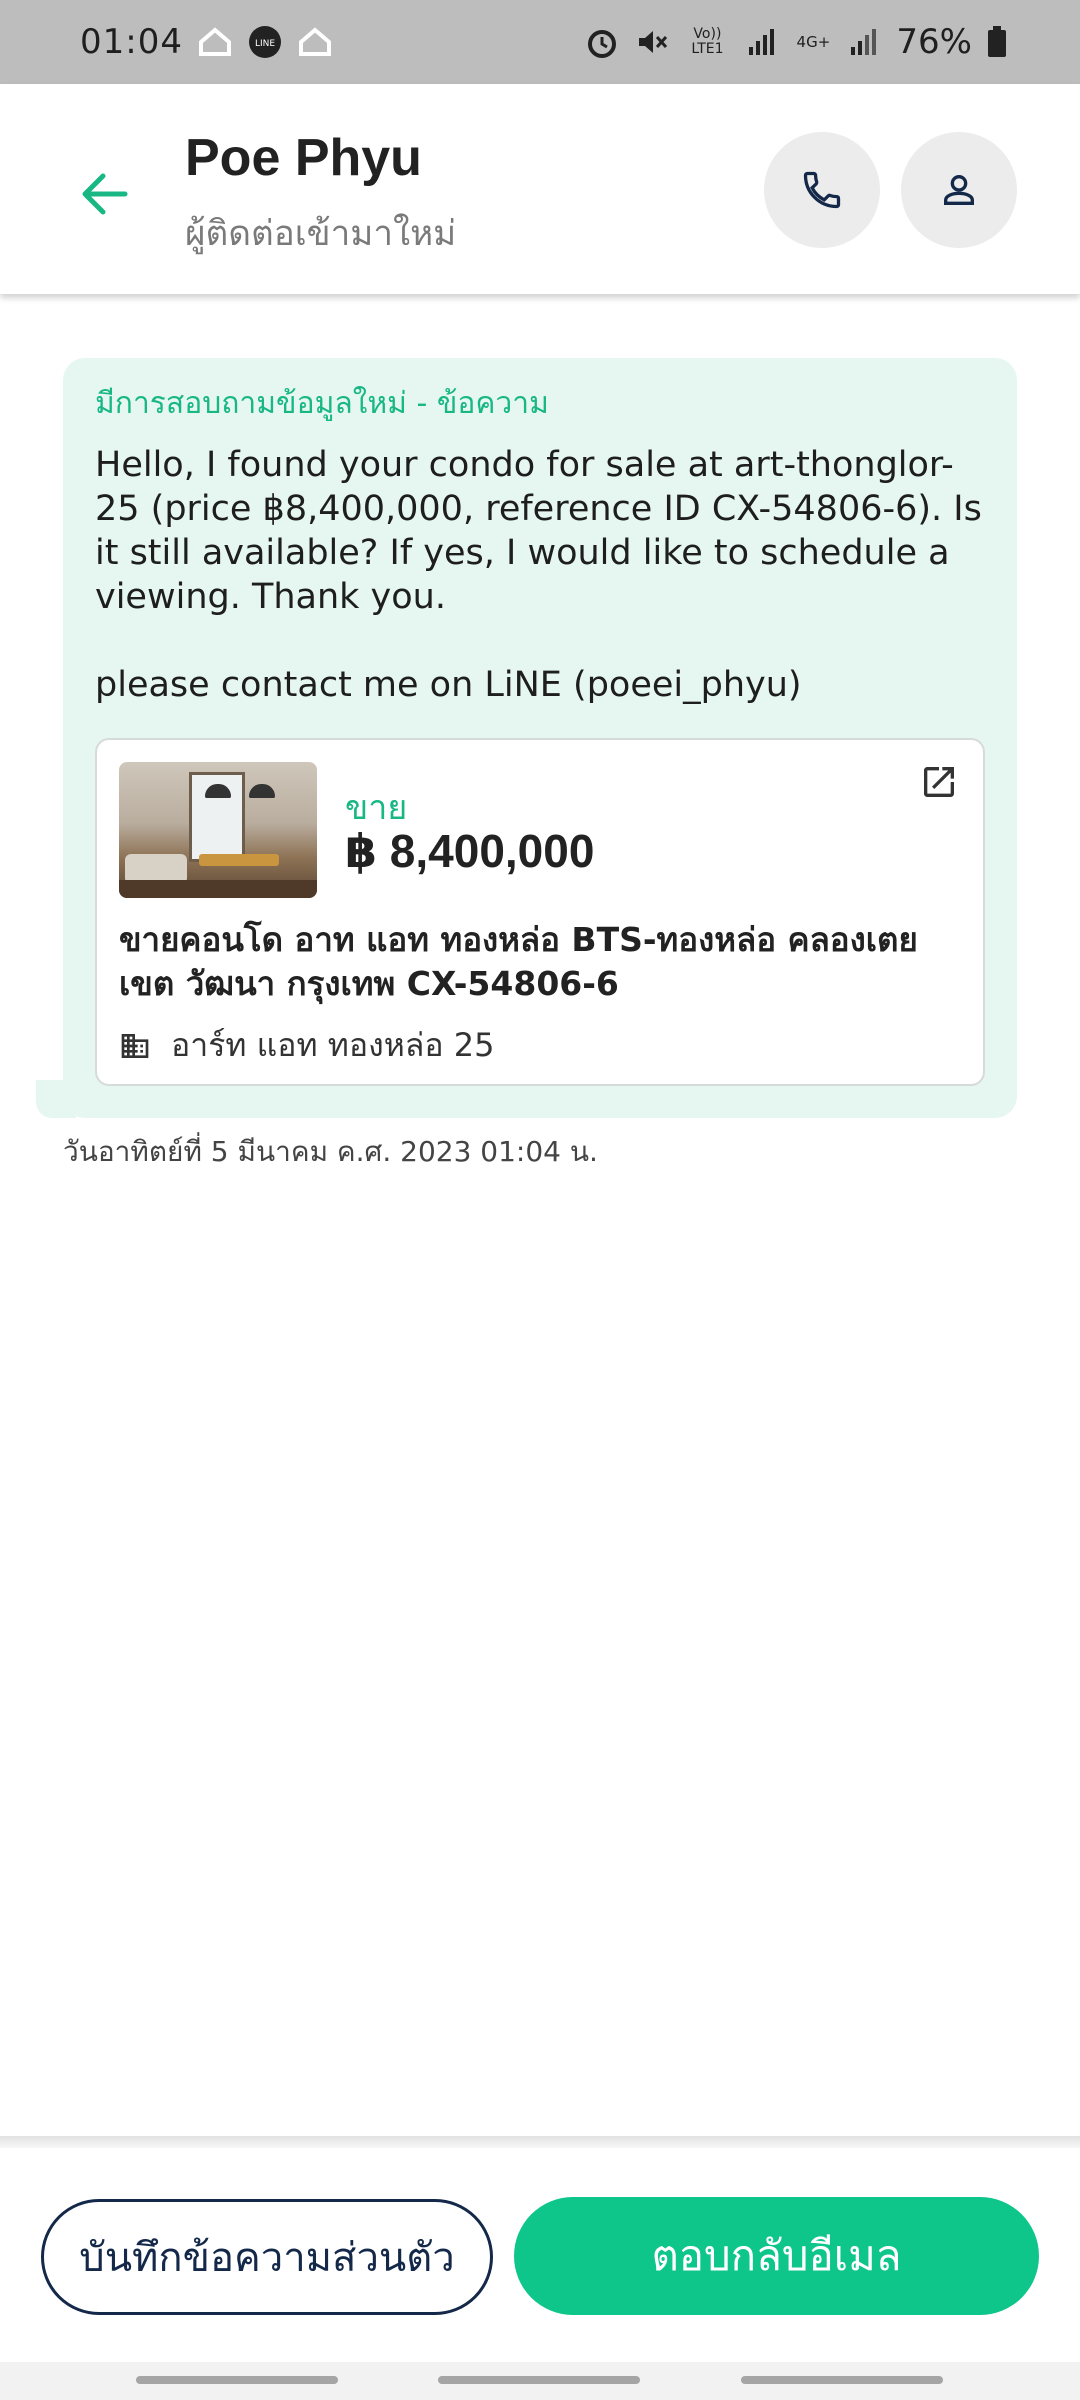 The width and height of the screenshot is (1080, 2400). What do you see at coordinates (135, 1045) in the screenshot?
I see `building-icon` at bounding box center [135, 1045].